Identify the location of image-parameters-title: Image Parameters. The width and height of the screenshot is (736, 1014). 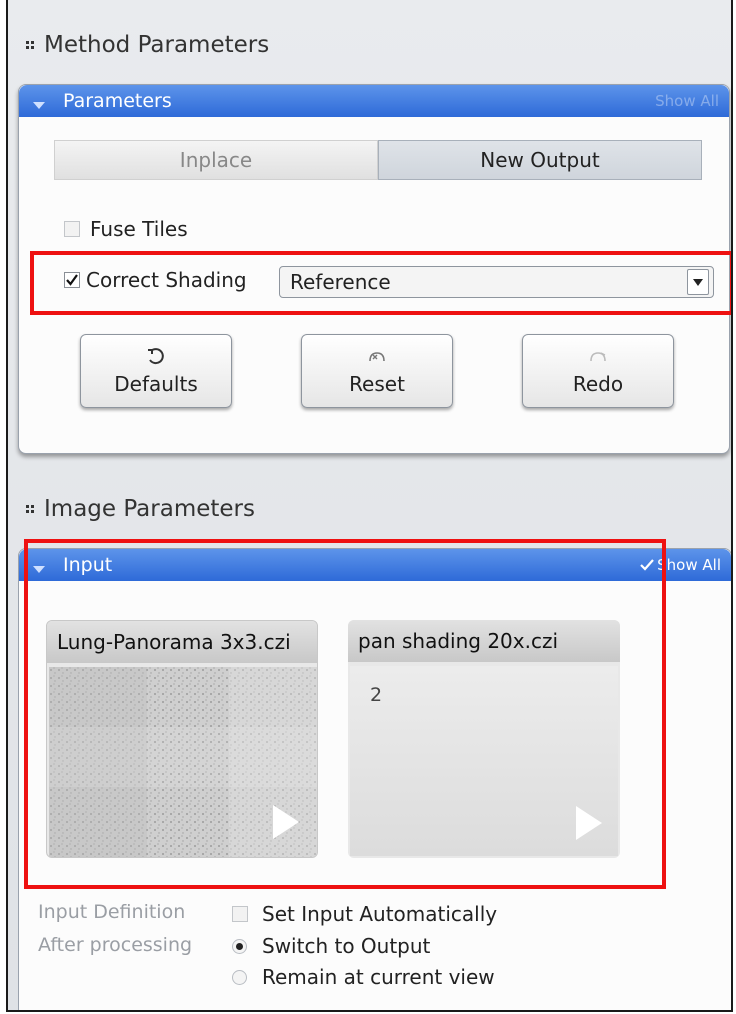
(149, 509).